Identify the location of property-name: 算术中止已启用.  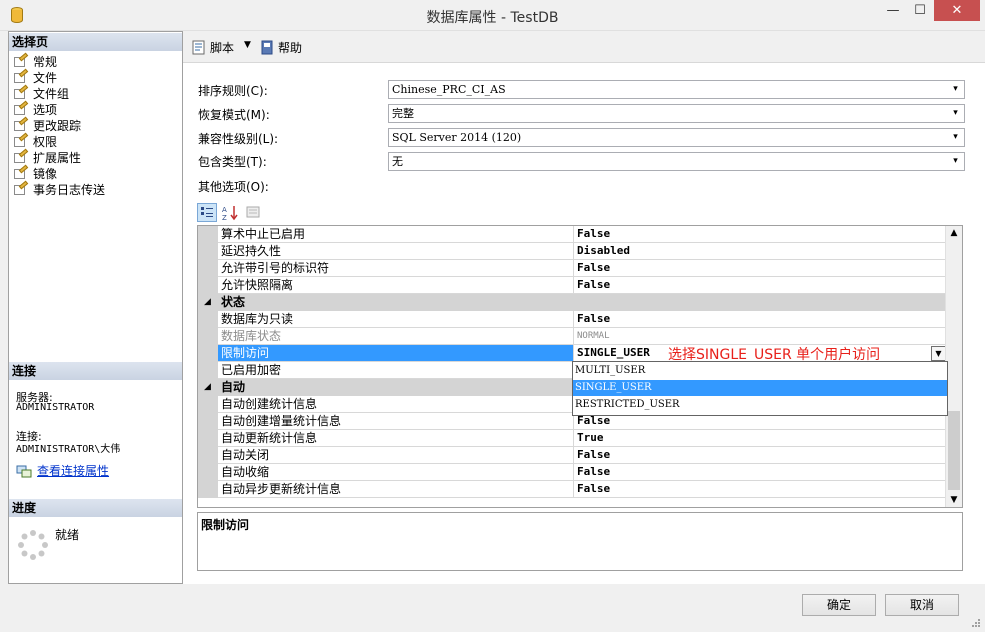
(396, 234).